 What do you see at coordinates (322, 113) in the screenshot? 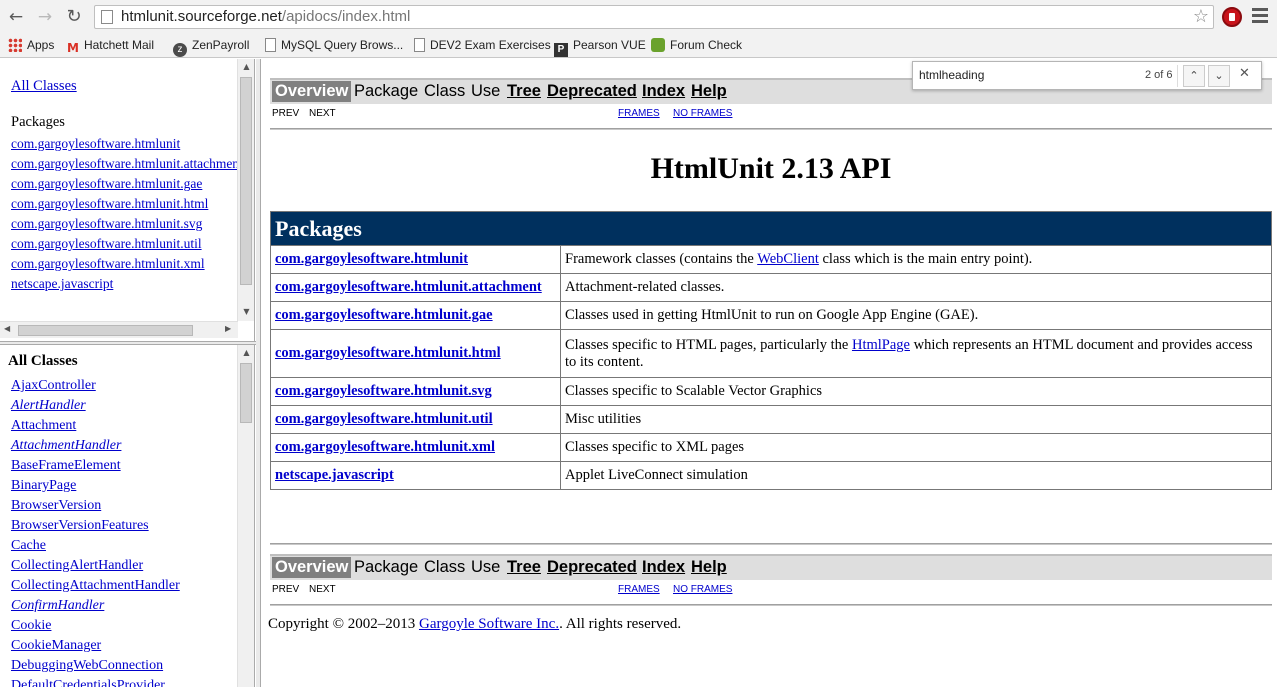
I see `next-label: NEXT` at bounding box center [322, 113].